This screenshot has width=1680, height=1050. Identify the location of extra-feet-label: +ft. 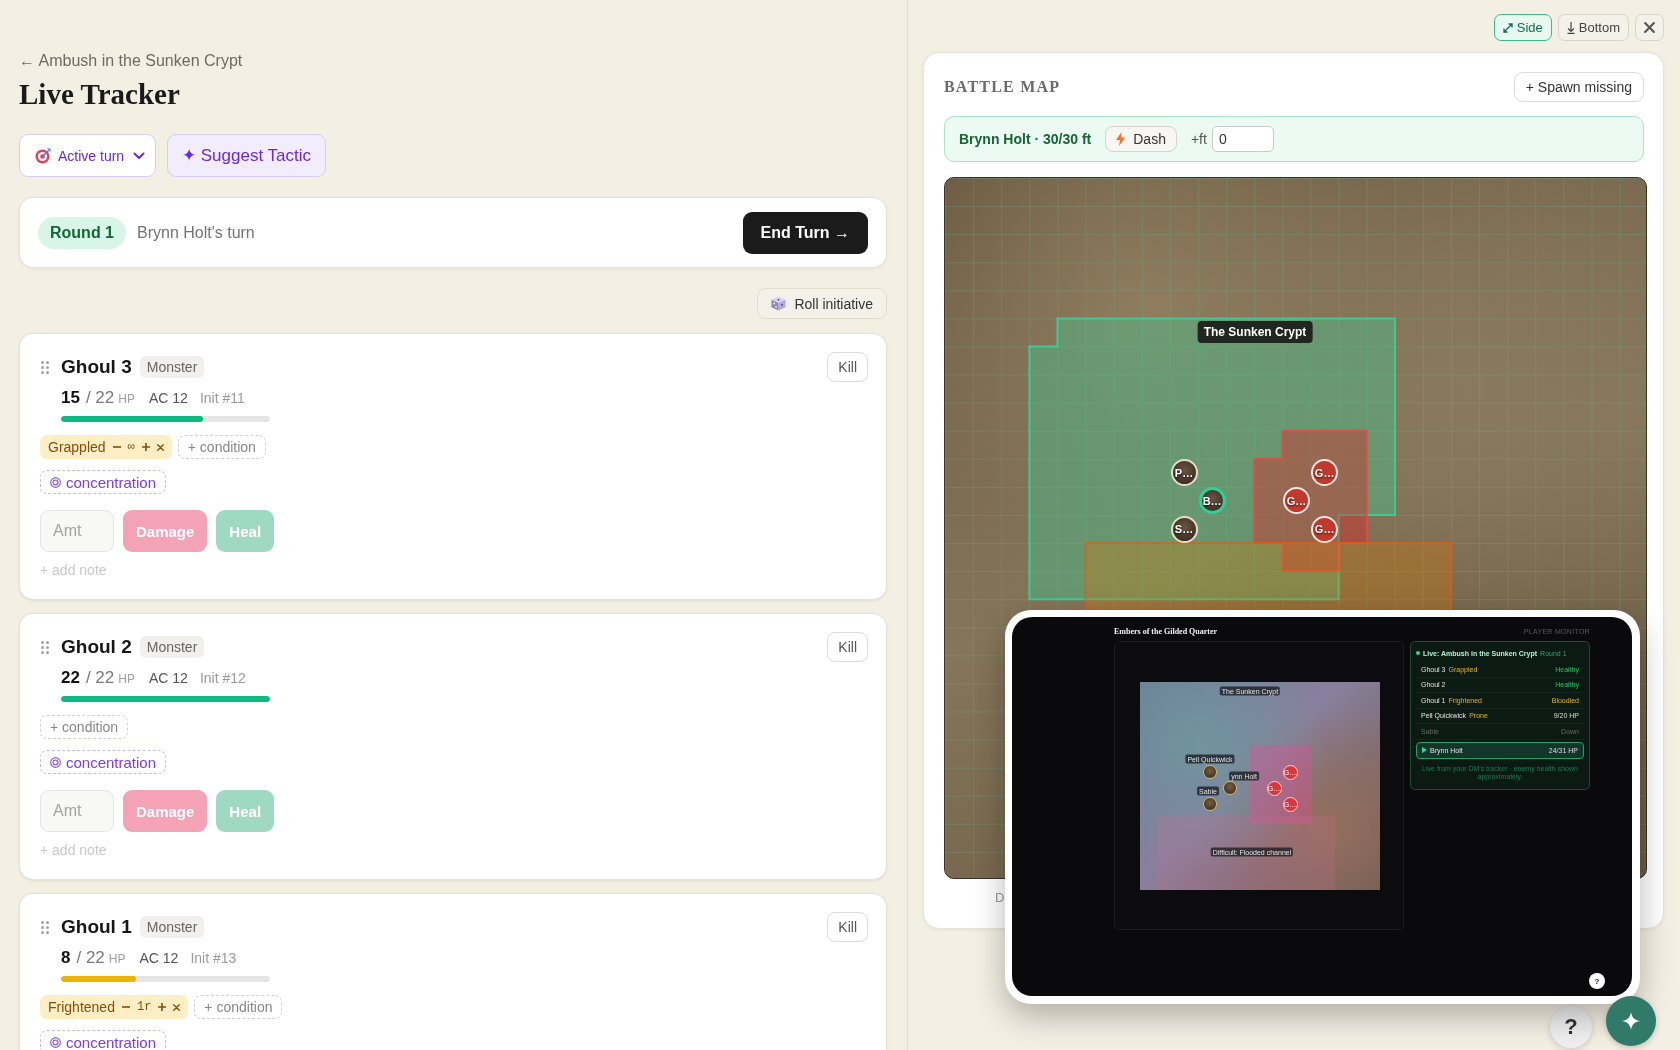
(1198, 139).